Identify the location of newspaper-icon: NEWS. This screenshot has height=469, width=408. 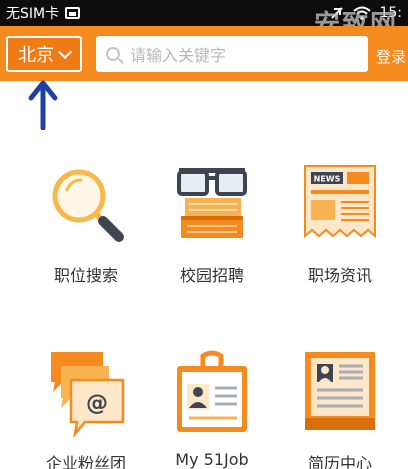
(340, 202).